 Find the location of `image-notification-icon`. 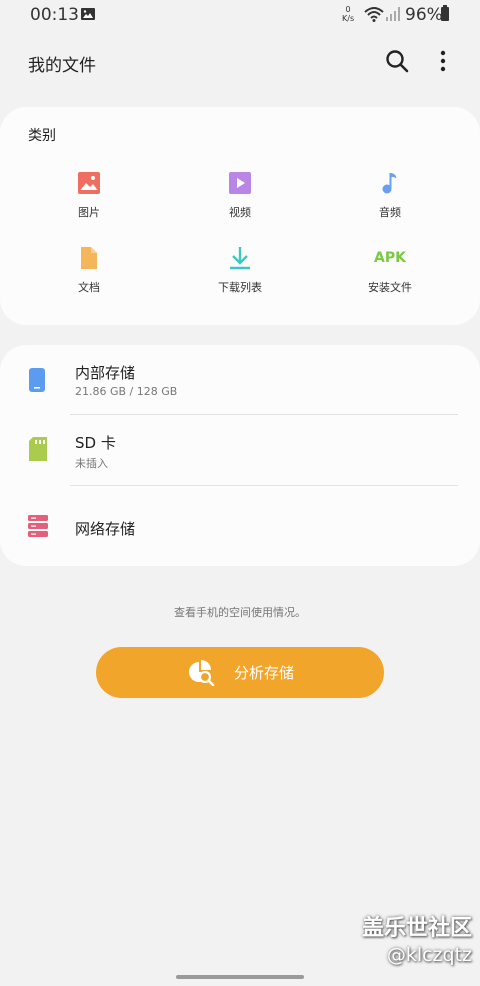

image-notification-icon is located at coordinates (88, 14).